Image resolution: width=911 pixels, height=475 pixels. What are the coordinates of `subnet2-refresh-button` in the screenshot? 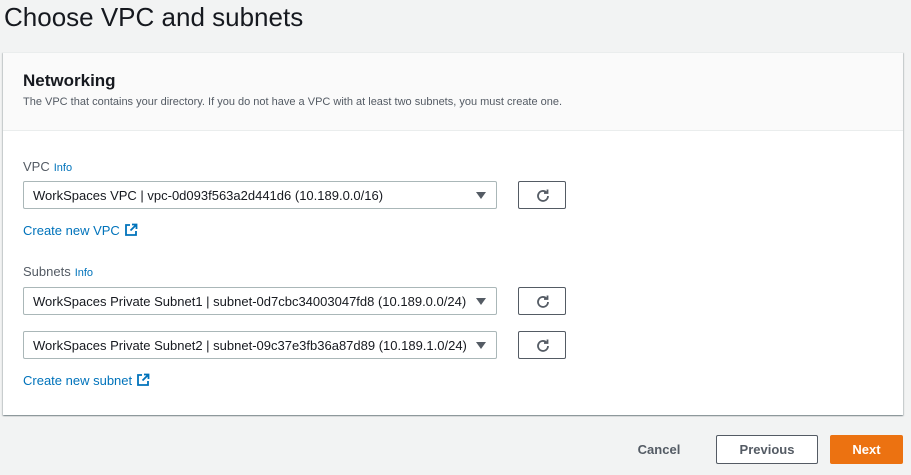 It's located at (542, 345).